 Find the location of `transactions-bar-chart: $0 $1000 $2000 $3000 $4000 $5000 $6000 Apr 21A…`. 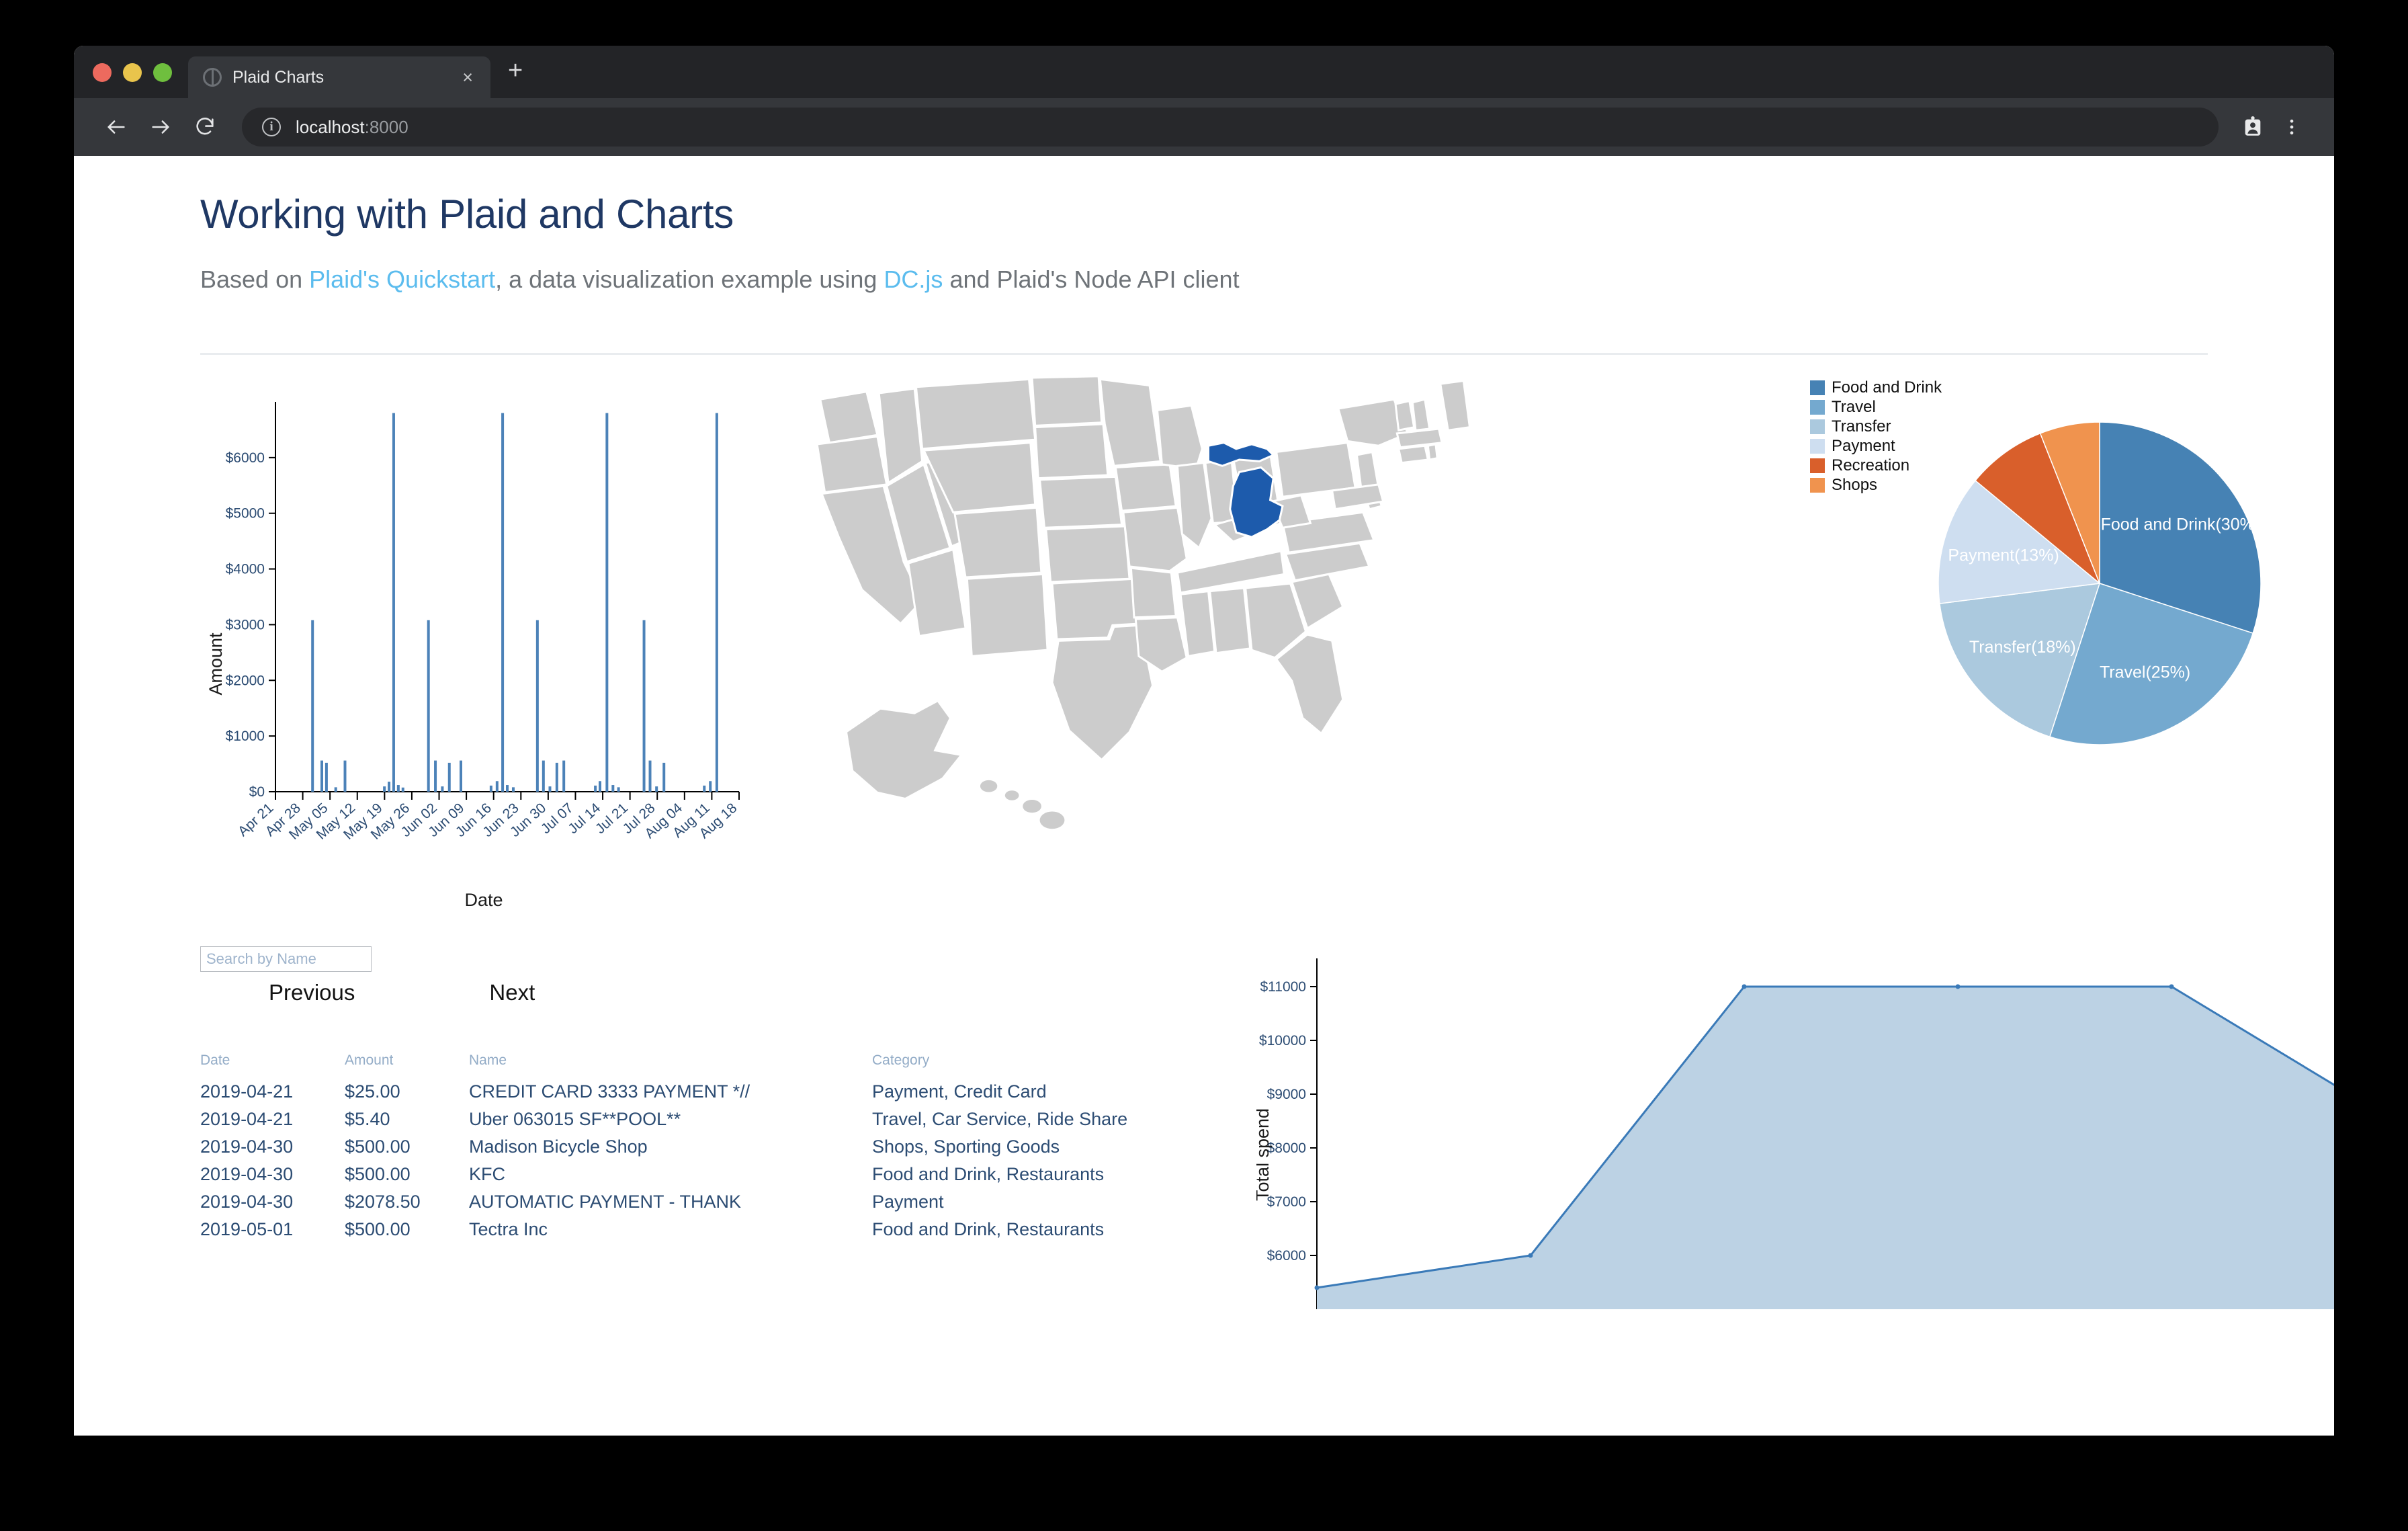

transactions-bar-chart: $0 $1000 $2000 $3000 $4000 $5000 $6000 Apr 21A… is located at coordinates (470, 650).